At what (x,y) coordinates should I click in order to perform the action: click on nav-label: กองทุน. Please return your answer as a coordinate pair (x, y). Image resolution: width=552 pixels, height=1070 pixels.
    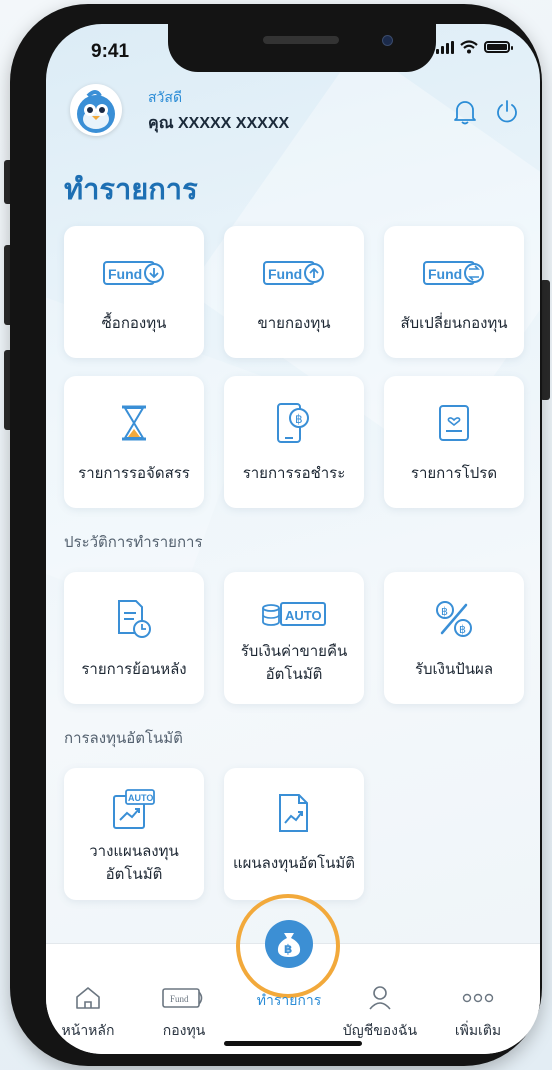
    Looking at the image, I should click on (184, 1030).